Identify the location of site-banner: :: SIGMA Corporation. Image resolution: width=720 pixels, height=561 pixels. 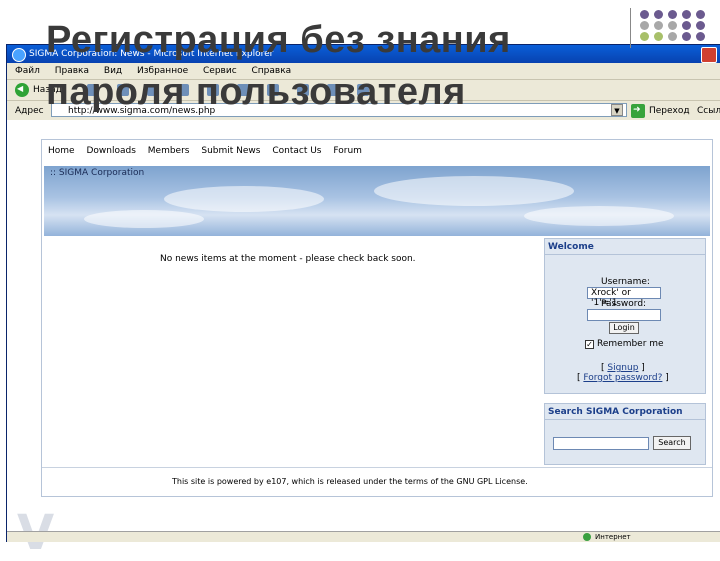
(377, 201).